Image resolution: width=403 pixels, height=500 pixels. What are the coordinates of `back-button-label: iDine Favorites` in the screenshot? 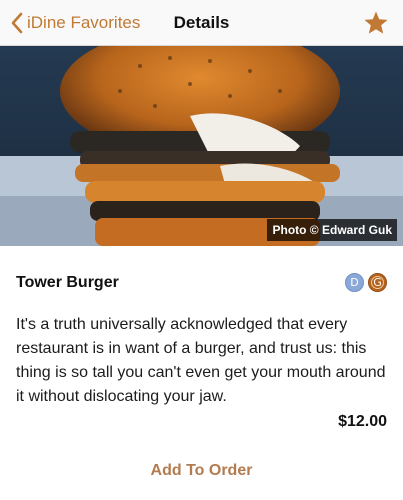 It's located at (84, 22).